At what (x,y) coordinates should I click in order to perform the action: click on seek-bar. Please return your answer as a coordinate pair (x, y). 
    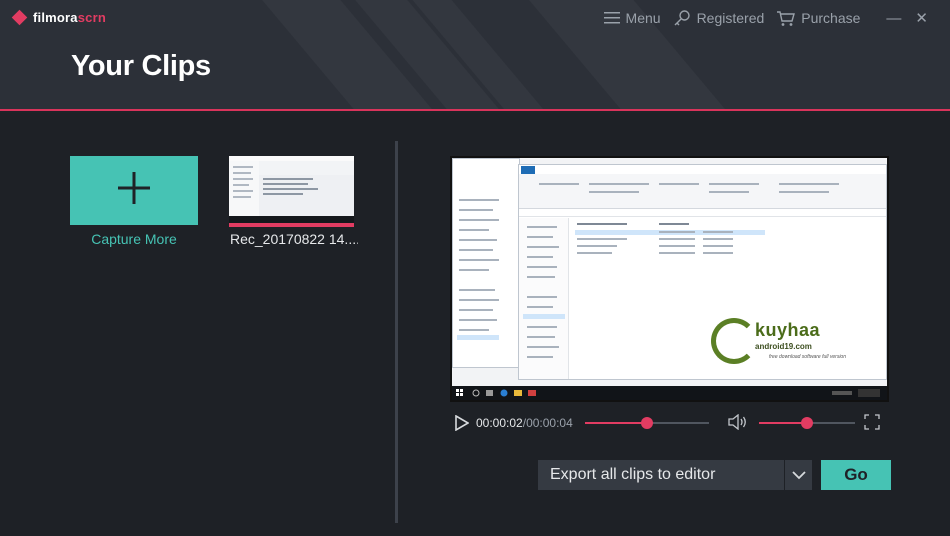
    Looking at the image, I should click on (647, 423).